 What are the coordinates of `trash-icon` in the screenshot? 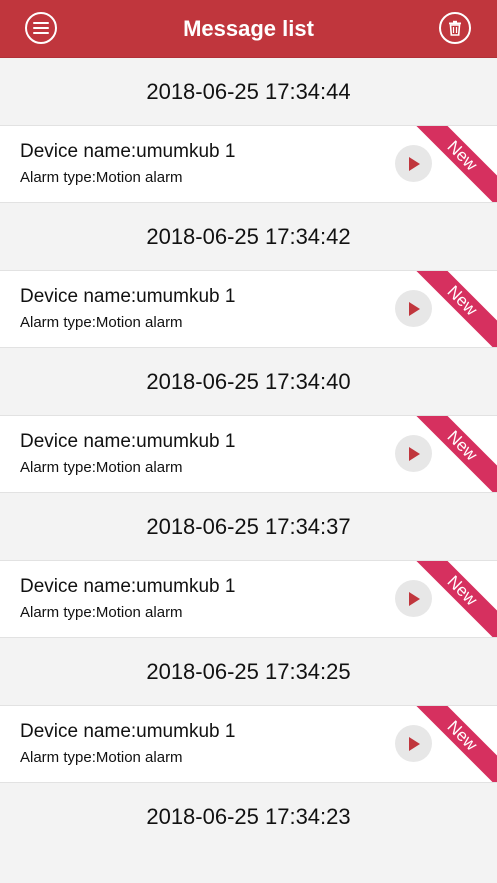 It's located at (455, 28).